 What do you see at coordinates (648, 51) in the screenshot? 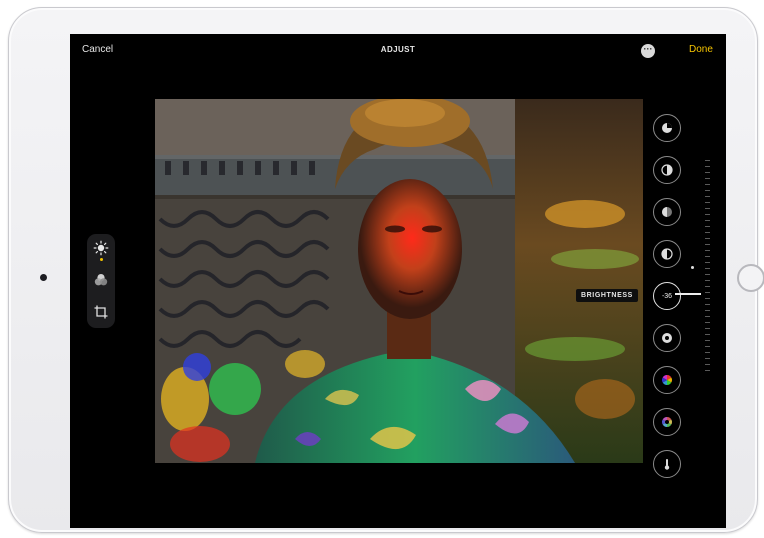
I see `more-options-button: ···` at bounding box center [648, 51].